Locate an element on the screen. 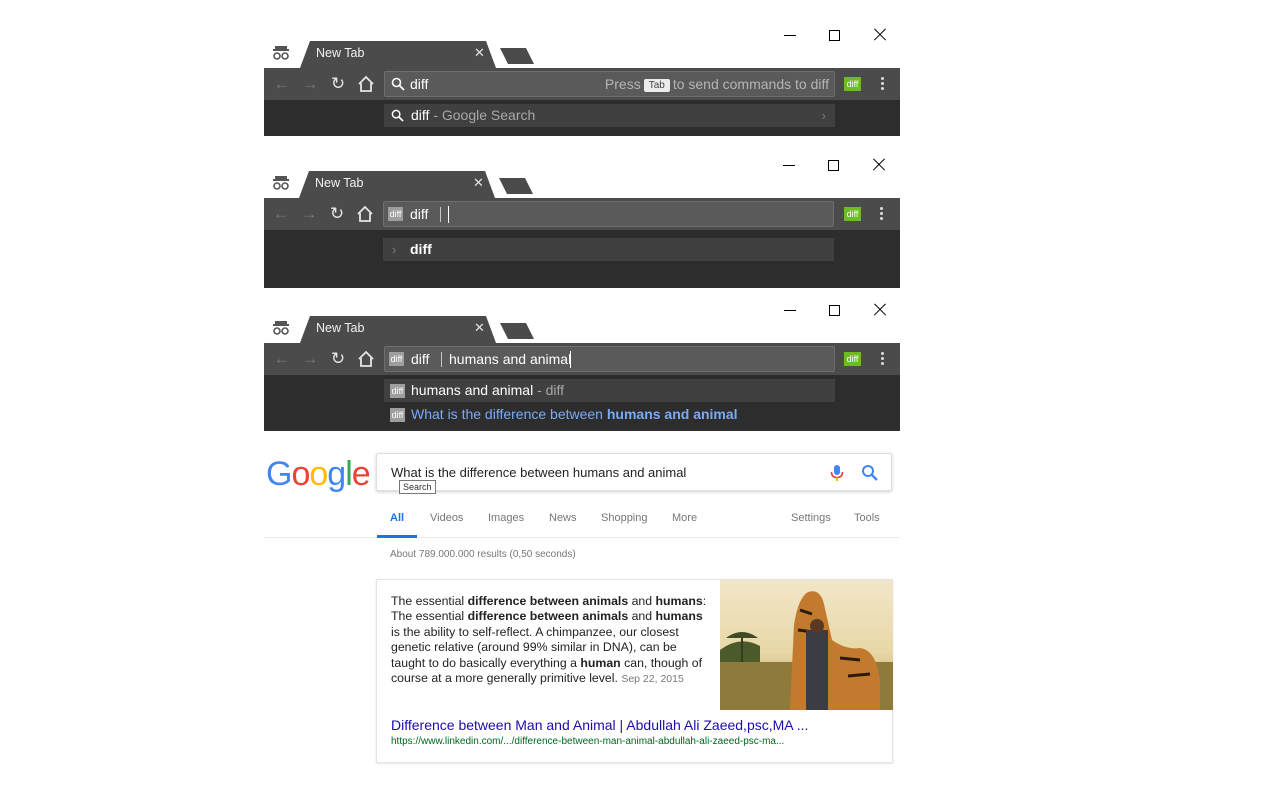 This screenshot has height=800, width=1280. logo-letter: G is located at coordinates (279, 474).